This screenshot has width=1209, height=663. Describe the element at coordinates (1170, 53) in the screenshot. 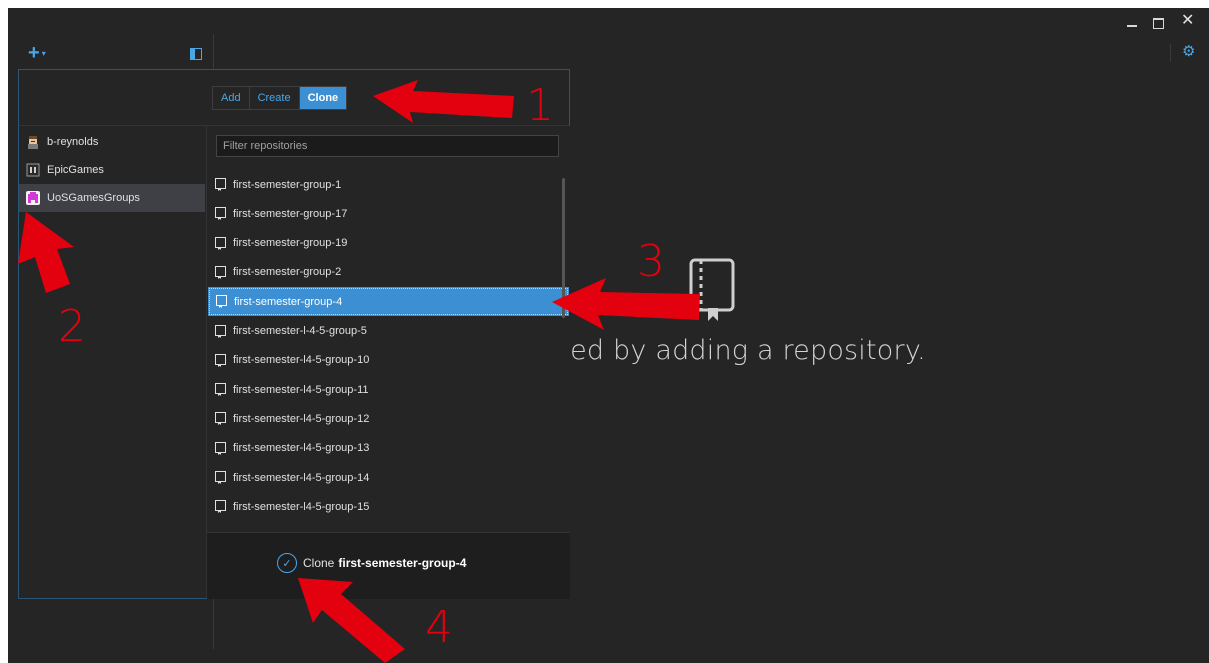

I see `toolbar-divider` at that location.